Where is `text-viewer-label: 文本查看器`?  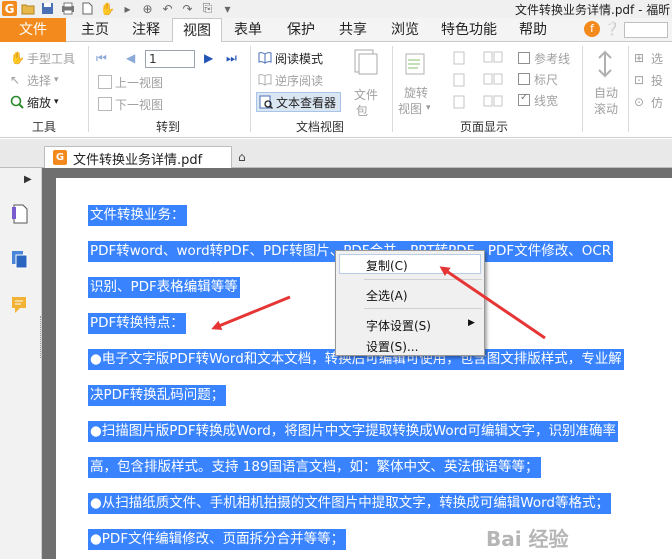 text-viewer-label: 文本查看器 is located at coordinates (306, 102).